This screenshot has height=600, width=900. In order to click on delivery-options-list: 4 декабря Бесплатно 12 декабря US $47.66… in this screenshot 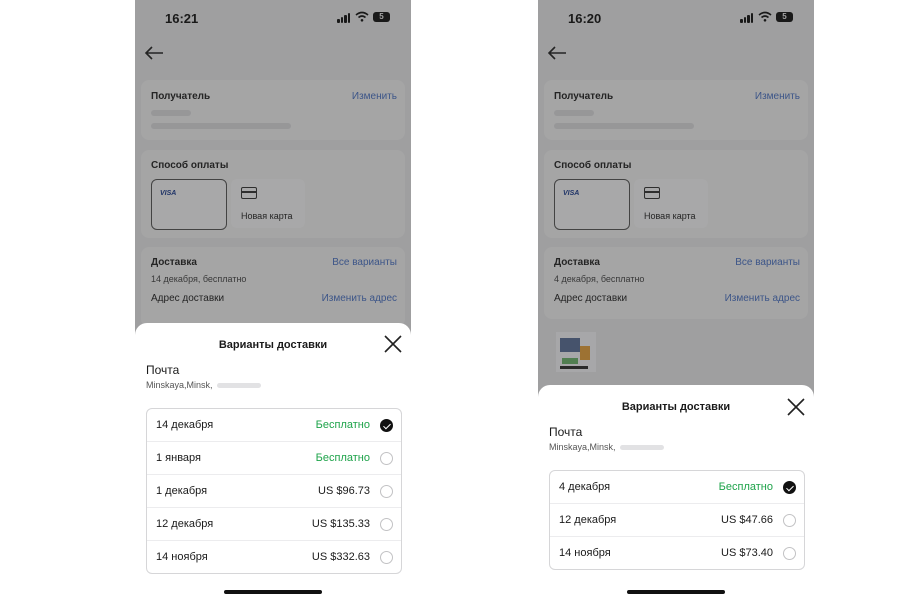, I will do `click(677, 520)`.